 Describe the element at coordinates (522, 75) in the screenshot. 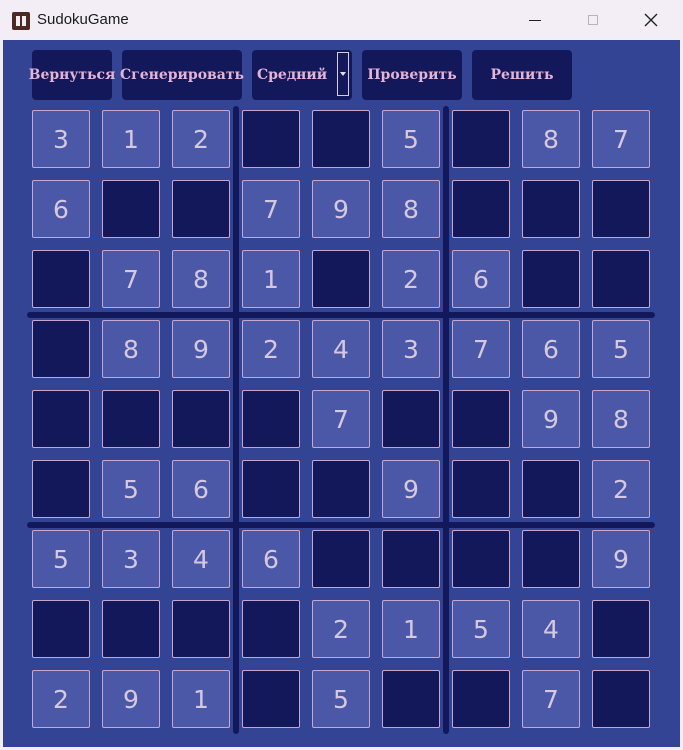

I see `solve-button: Решить` at that location.